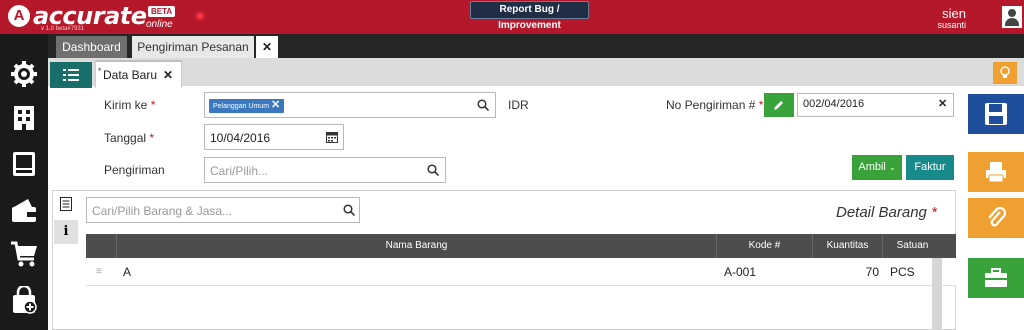 The height and width of the screenshot is (330, 1024). Describe the element at coordinates (847, 246) in the screenshot. I see `col-kuantitas: Kuantitas` at that location.